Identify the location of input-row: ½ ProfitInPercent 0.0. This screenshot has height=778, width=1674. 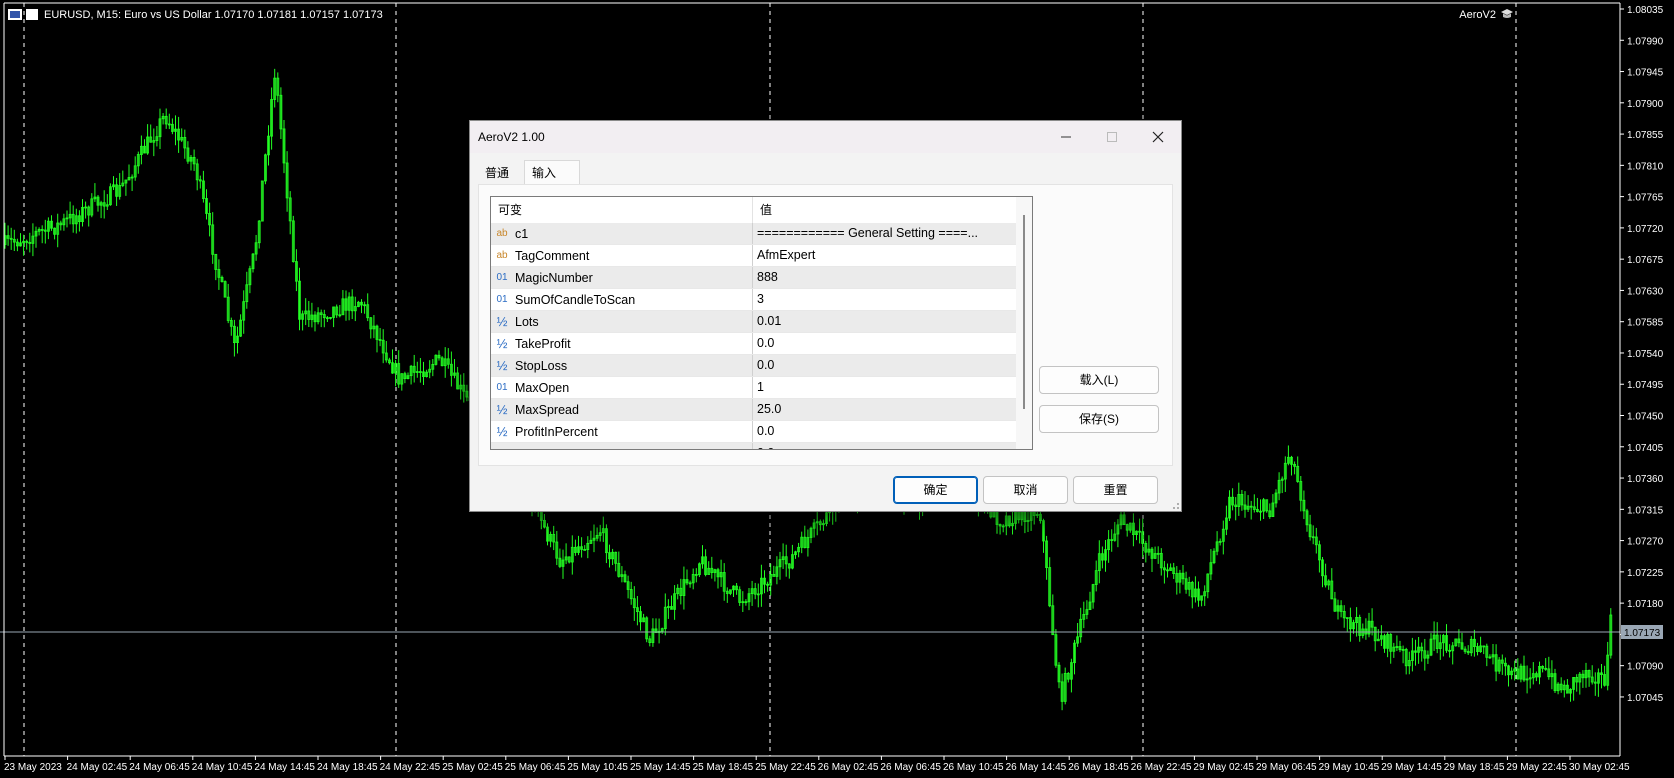
(761, 432).